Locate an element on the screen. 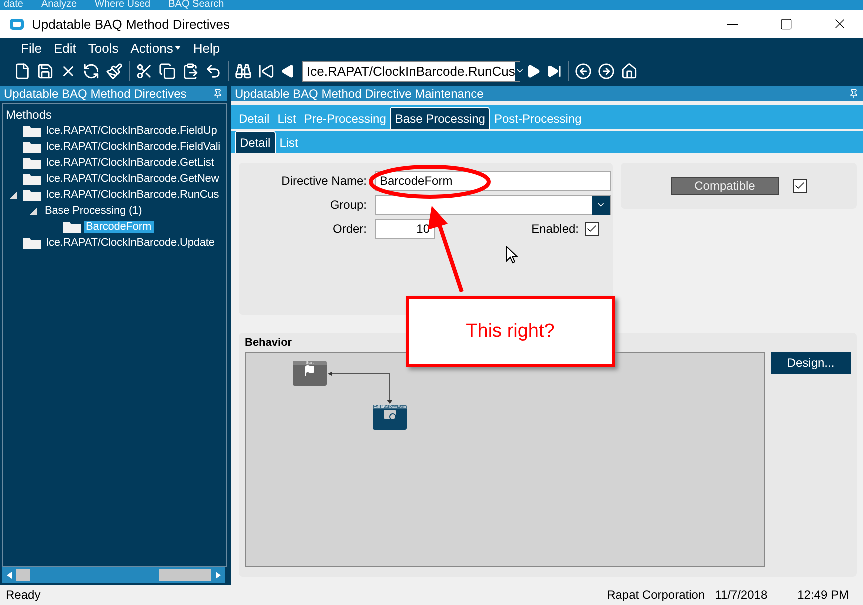 The image size is (863, 605). new-file-icon is located at coordinates (22, 71).